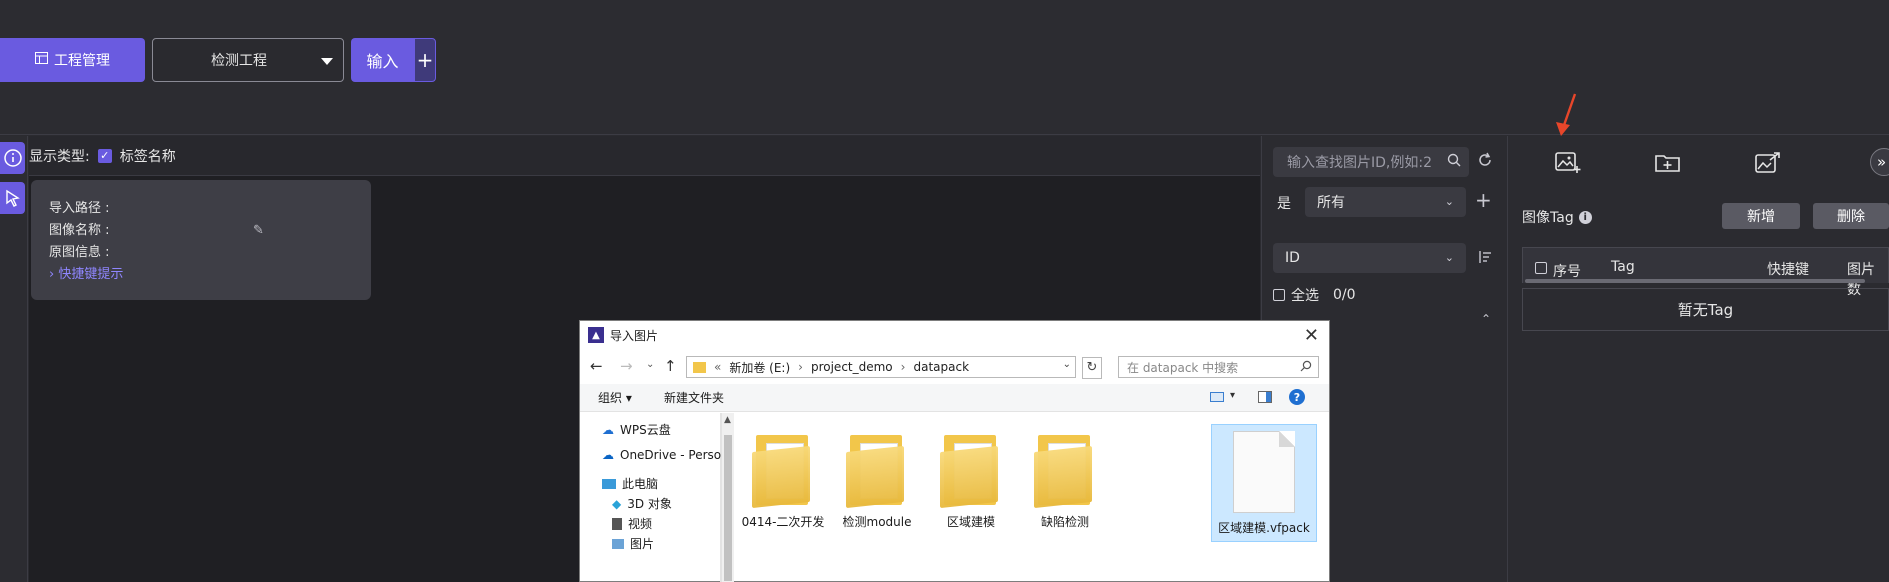 This screenshot has height=582, width=1889. What do you see at coordinates (852, 367) in the screenshot?
I see `breadcrumb-project: project_demo` at bounding box center [852, 367].